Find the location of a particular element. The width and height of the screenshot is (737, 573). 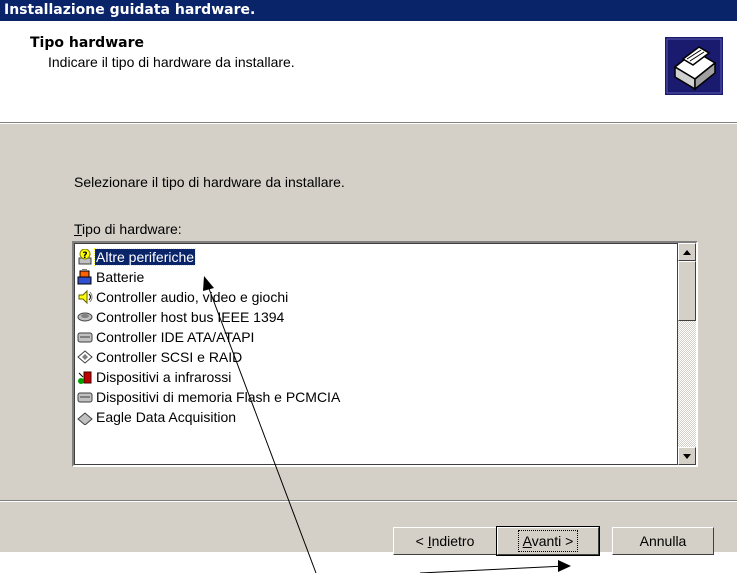

hardware-type-label: Tipo di hardware: is located at coordinates (128, 229).